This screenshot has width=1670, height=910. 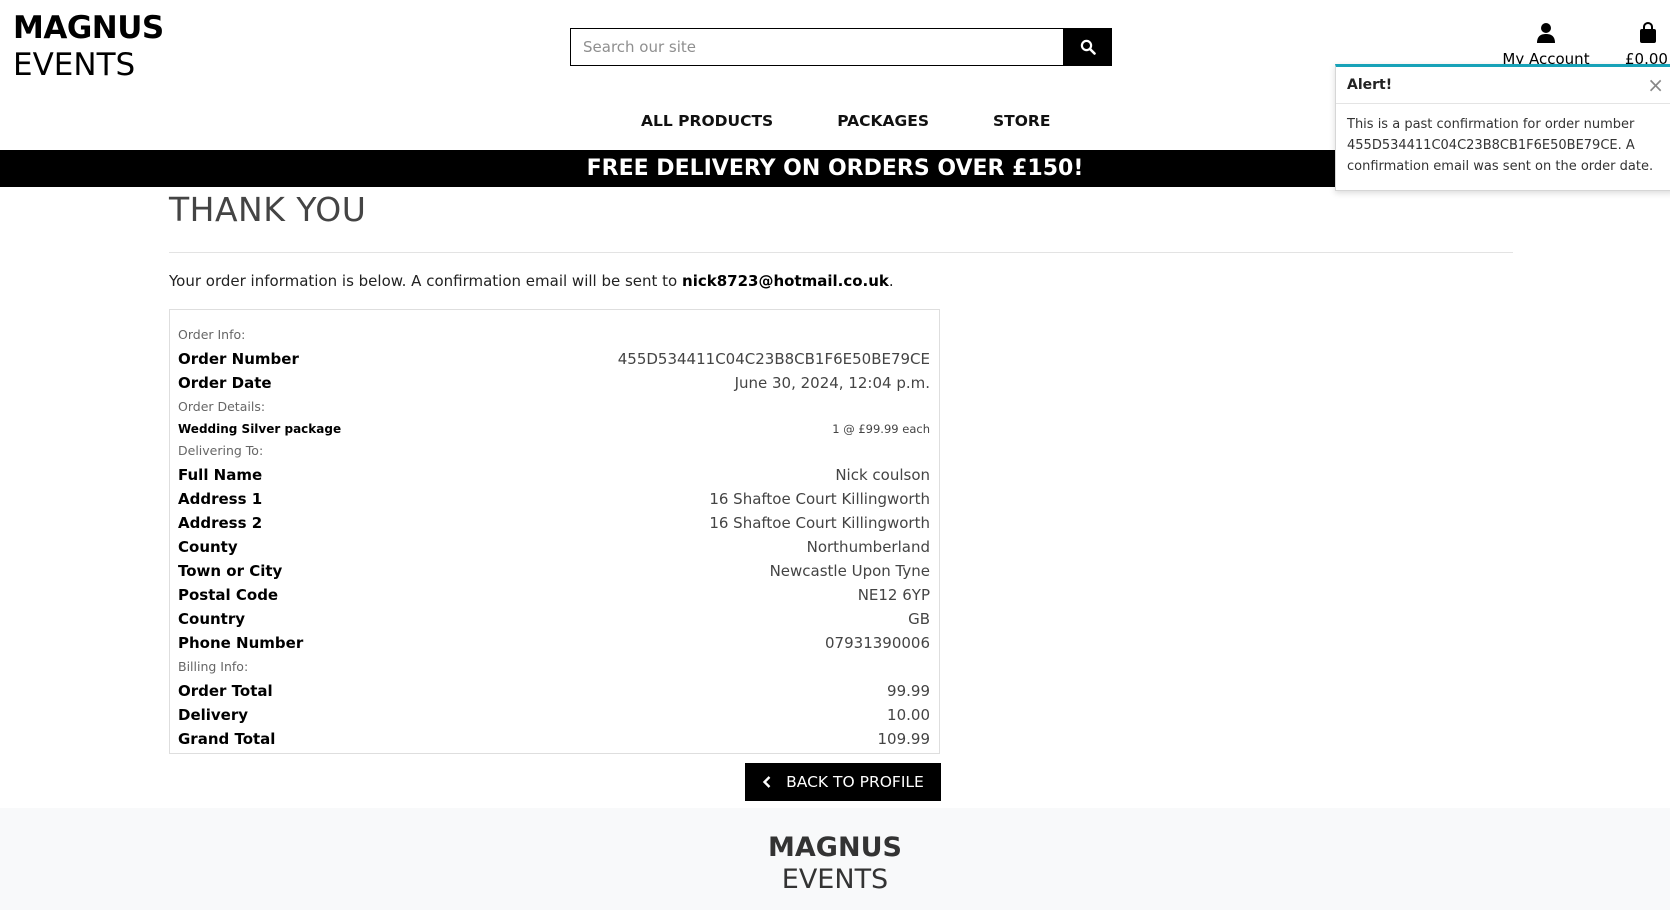 I want to click on delivery-row: County Northumberland, so click(x=554, y=547).